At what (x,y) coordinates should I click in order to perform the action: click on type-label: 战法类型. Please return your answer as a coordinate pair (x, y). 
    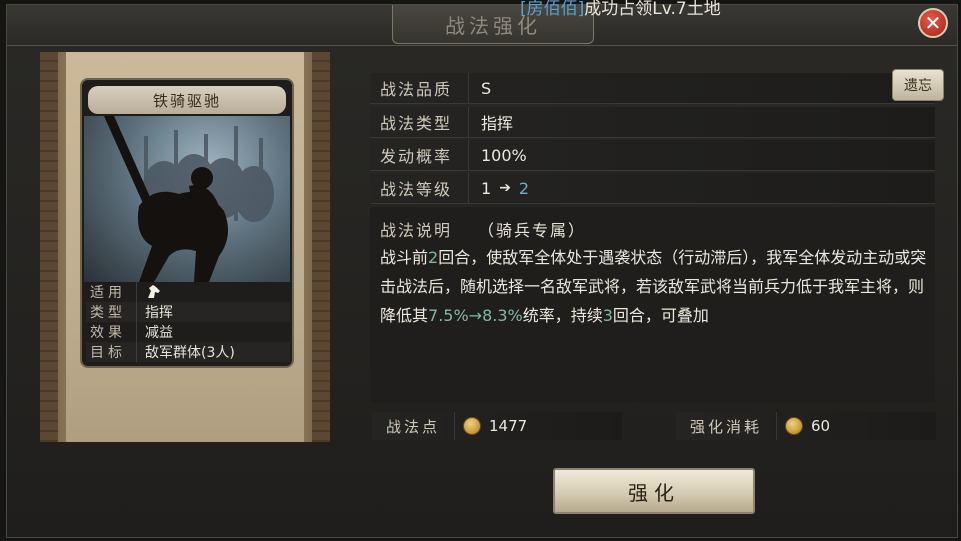
    Looking at the image, I should click on (416, 123).